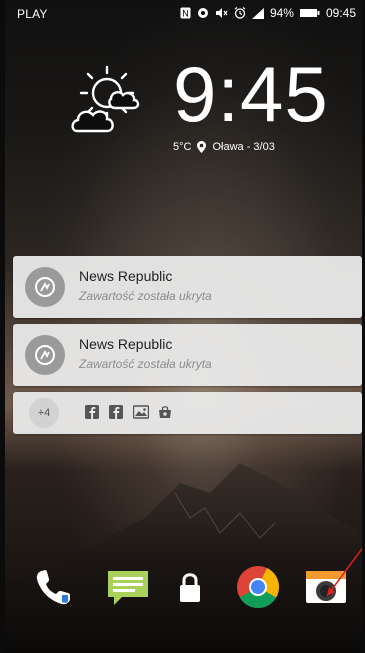 This screenshot has height=653, width=365. Describe the element at coordinates (251, 94) in the screenshot. I see `lock-clock: 9:45` at that location.